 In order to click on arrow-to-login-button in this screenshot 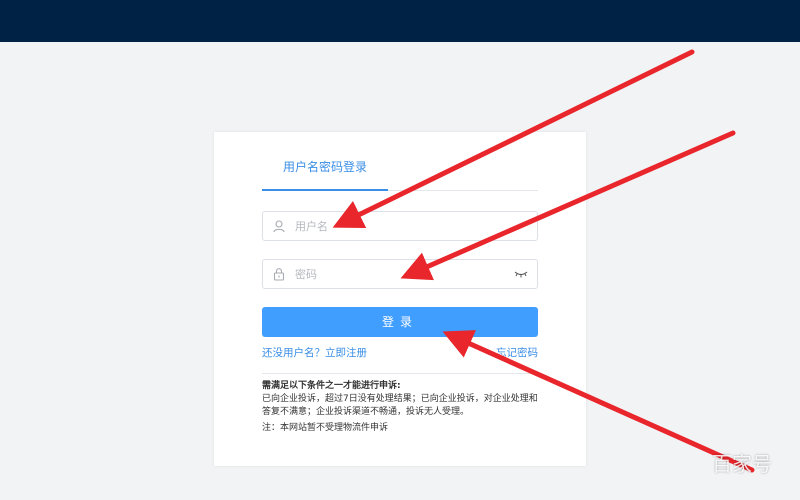, I will do `click(598, 401)`.